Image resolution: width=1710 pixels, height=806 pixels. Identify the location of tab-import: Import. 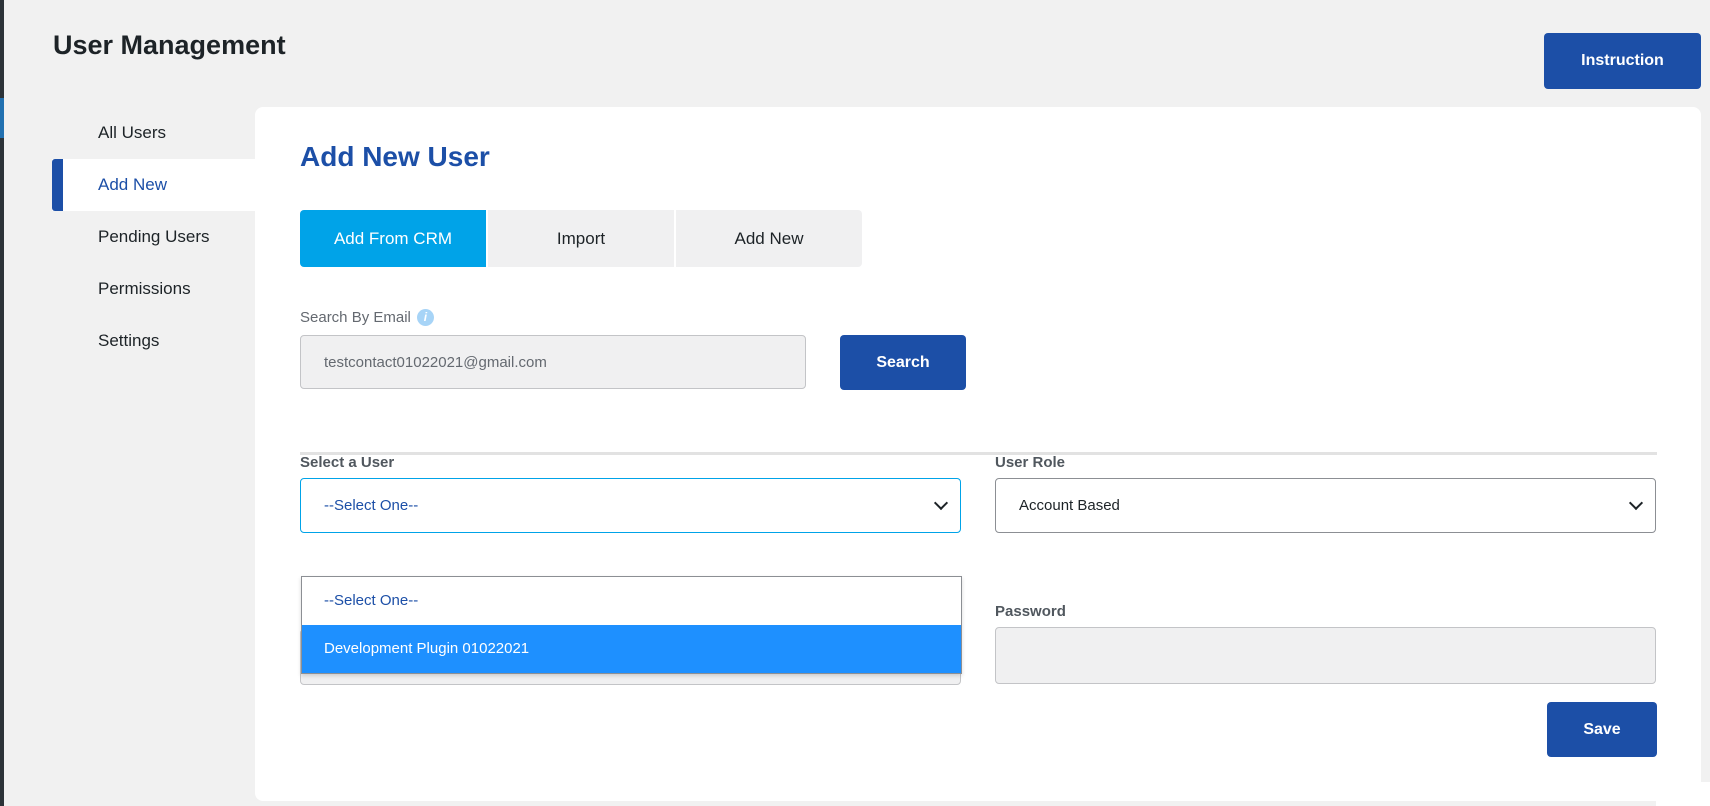
(581, 238).